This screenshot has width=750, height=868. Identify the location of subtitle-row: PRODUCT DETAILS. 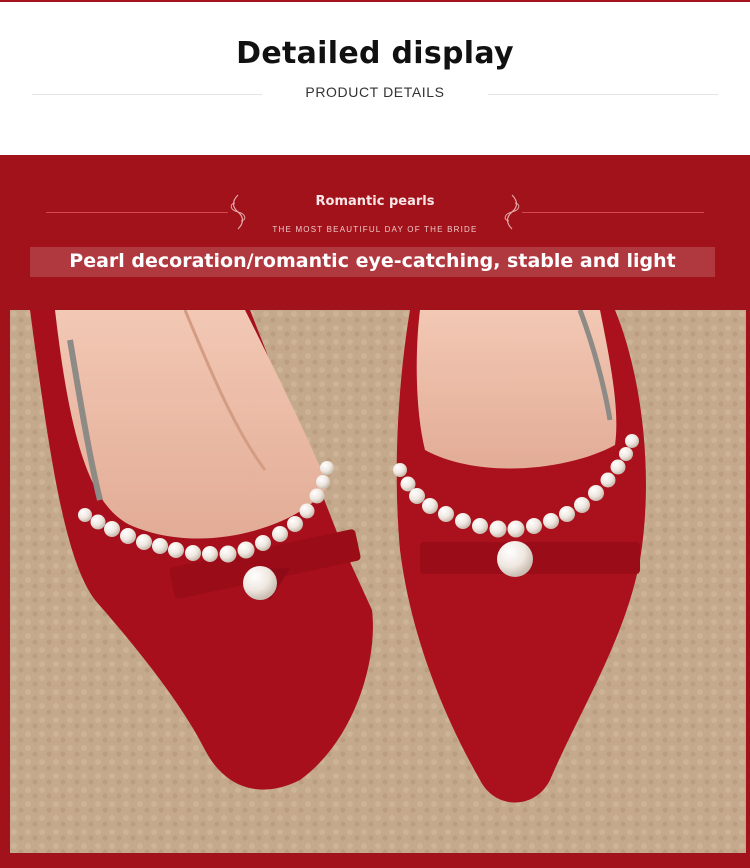
(375, 95).